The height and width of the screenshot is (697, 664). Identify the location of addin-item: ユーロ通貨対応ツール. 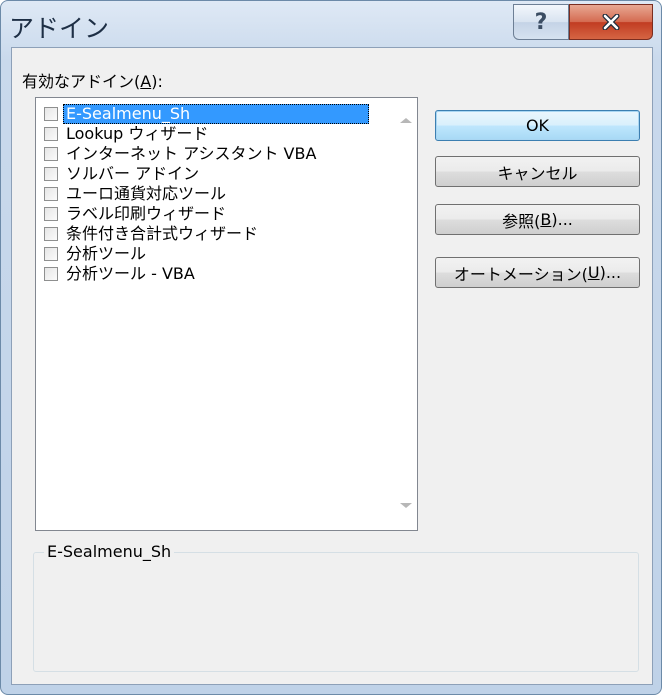
(216, 194).